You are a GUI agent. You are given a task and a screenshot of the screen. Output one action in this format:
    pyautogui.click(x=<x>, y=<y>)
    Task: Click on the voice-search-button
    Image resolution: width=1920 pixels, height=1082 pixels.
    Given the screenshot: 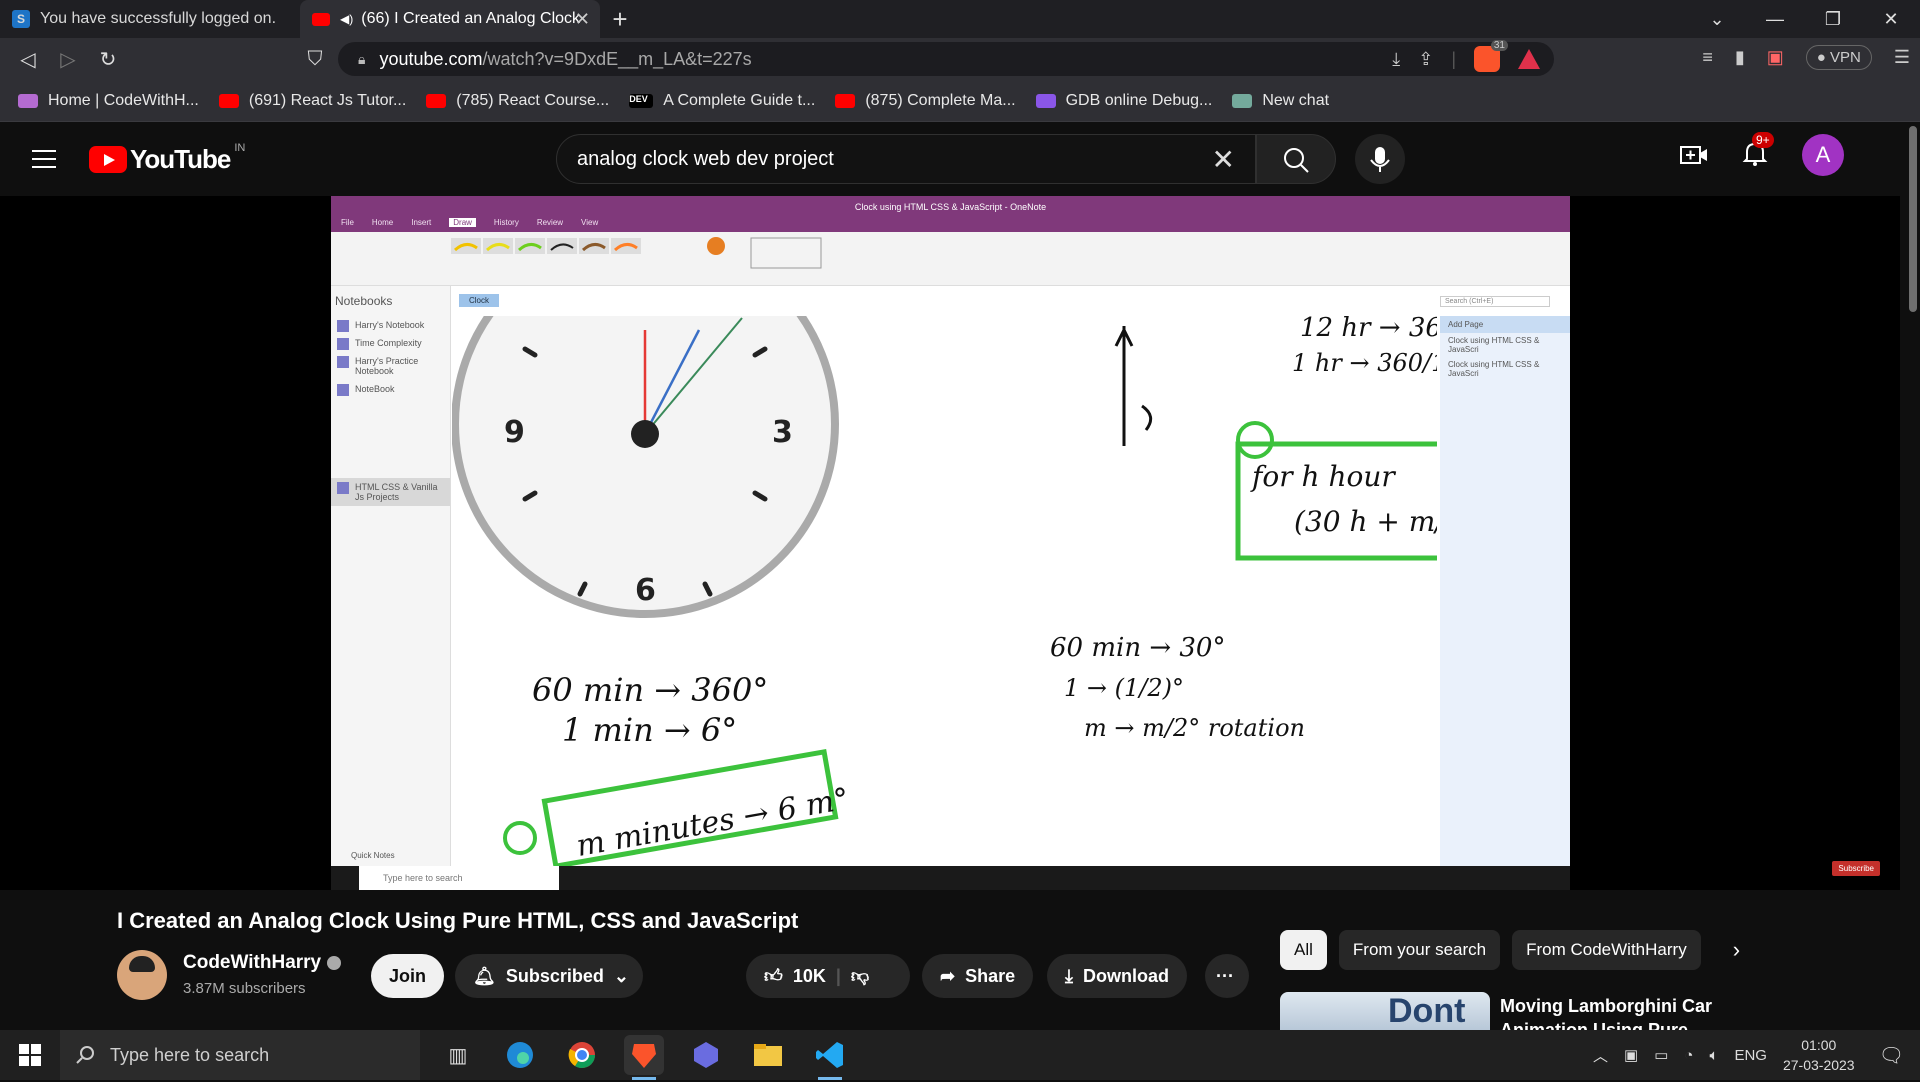 What is the action you would take?
    pyautogui.click(x=1380, y=159)
    